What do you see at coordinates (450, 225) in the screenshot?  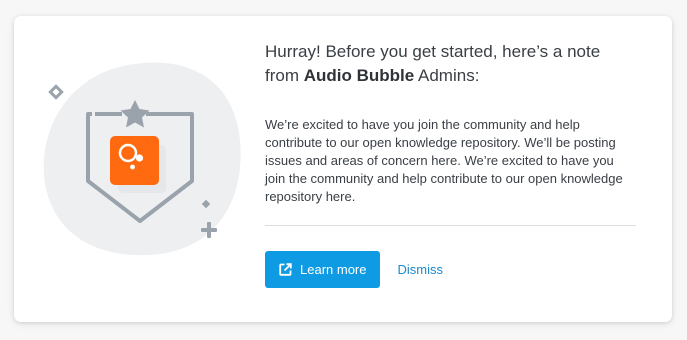 I see `divider` at bounding box center [450, 225].